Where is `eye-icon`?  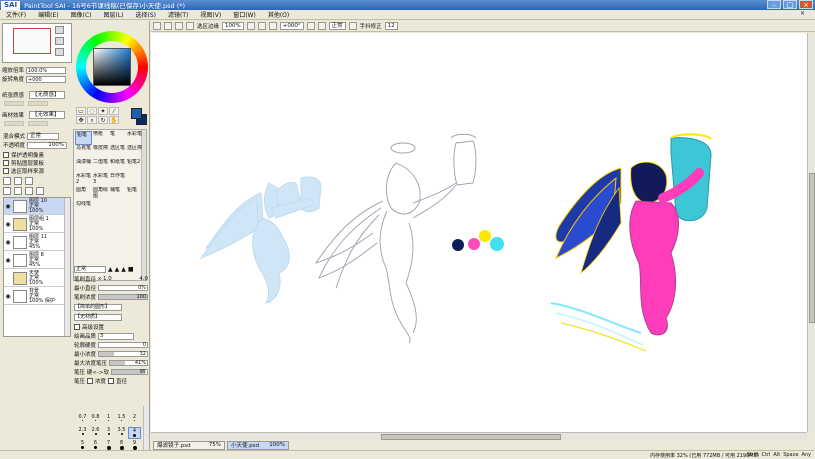
eye-icon is located at coordinates (8, 278).